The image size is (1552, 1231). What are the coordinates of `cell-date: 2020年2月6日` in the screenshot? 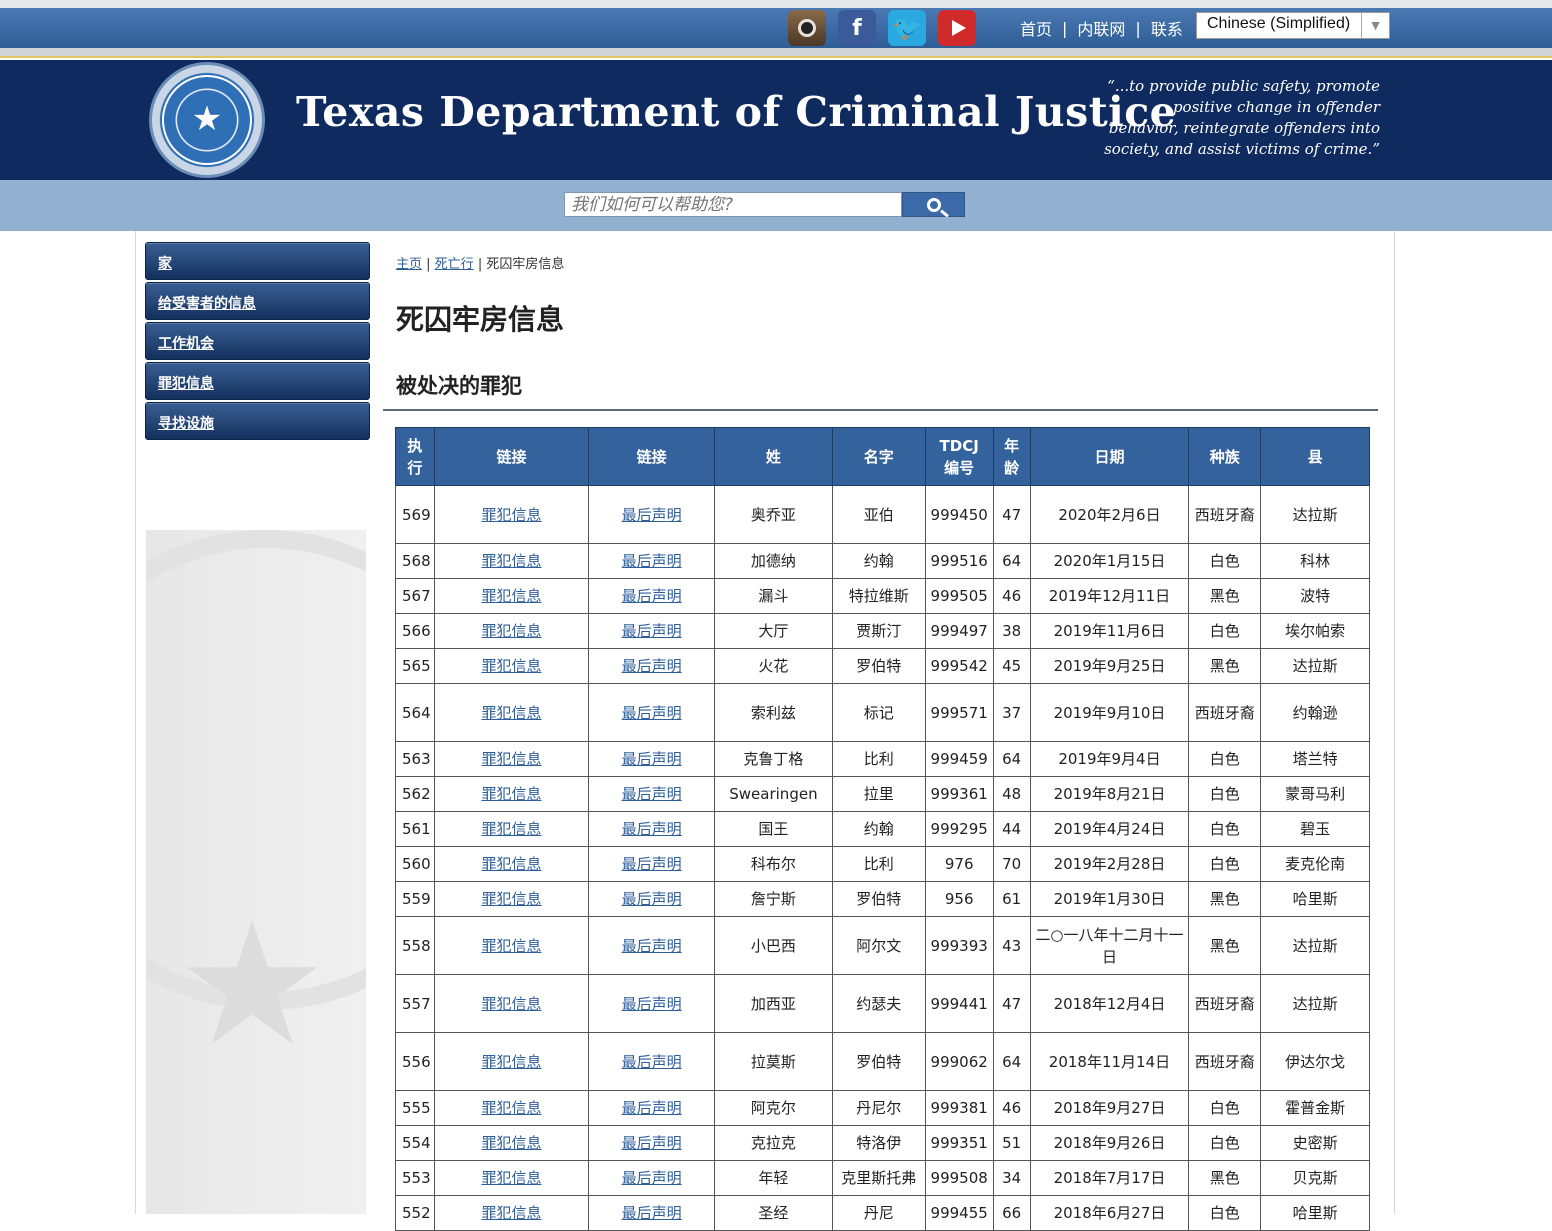 It's located at (1109, 514).